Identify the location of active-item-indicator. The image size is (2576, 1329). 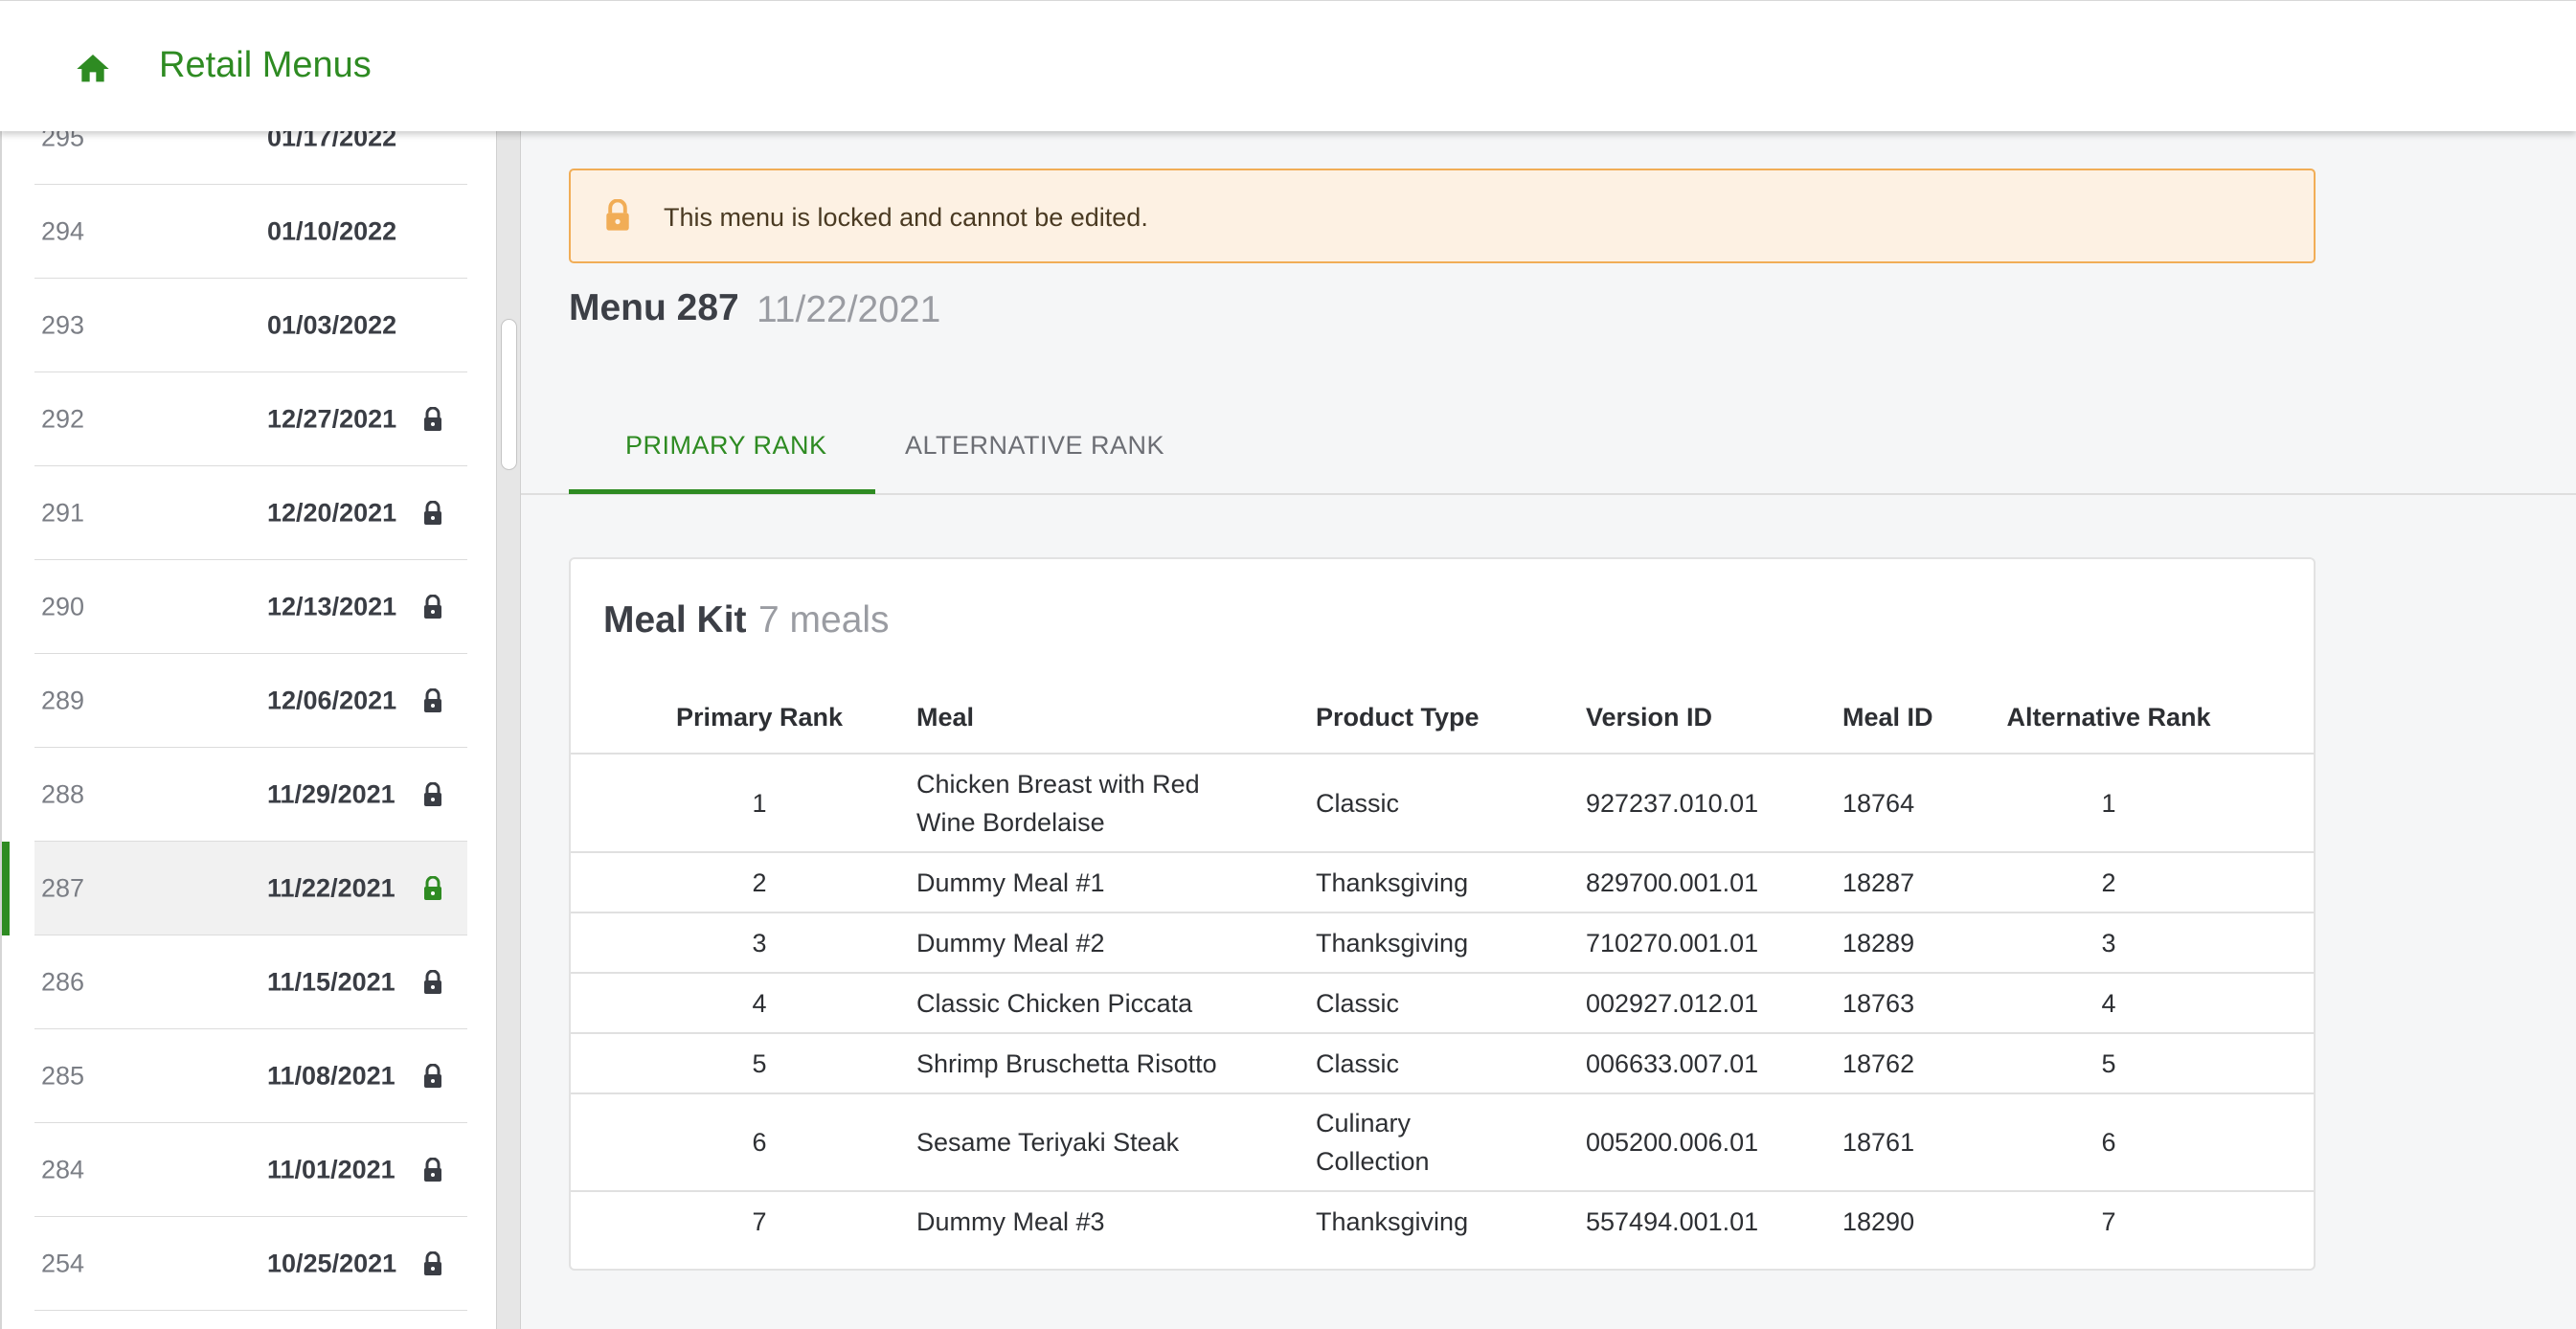
(6, 888).